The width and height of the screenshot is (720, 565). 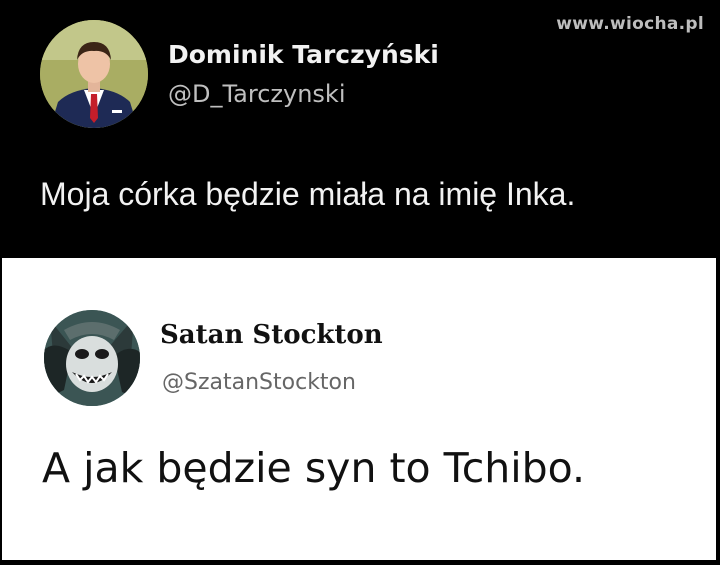 I want to click on user-handle: @D_Tarczynski, so click(x=257, y=94).